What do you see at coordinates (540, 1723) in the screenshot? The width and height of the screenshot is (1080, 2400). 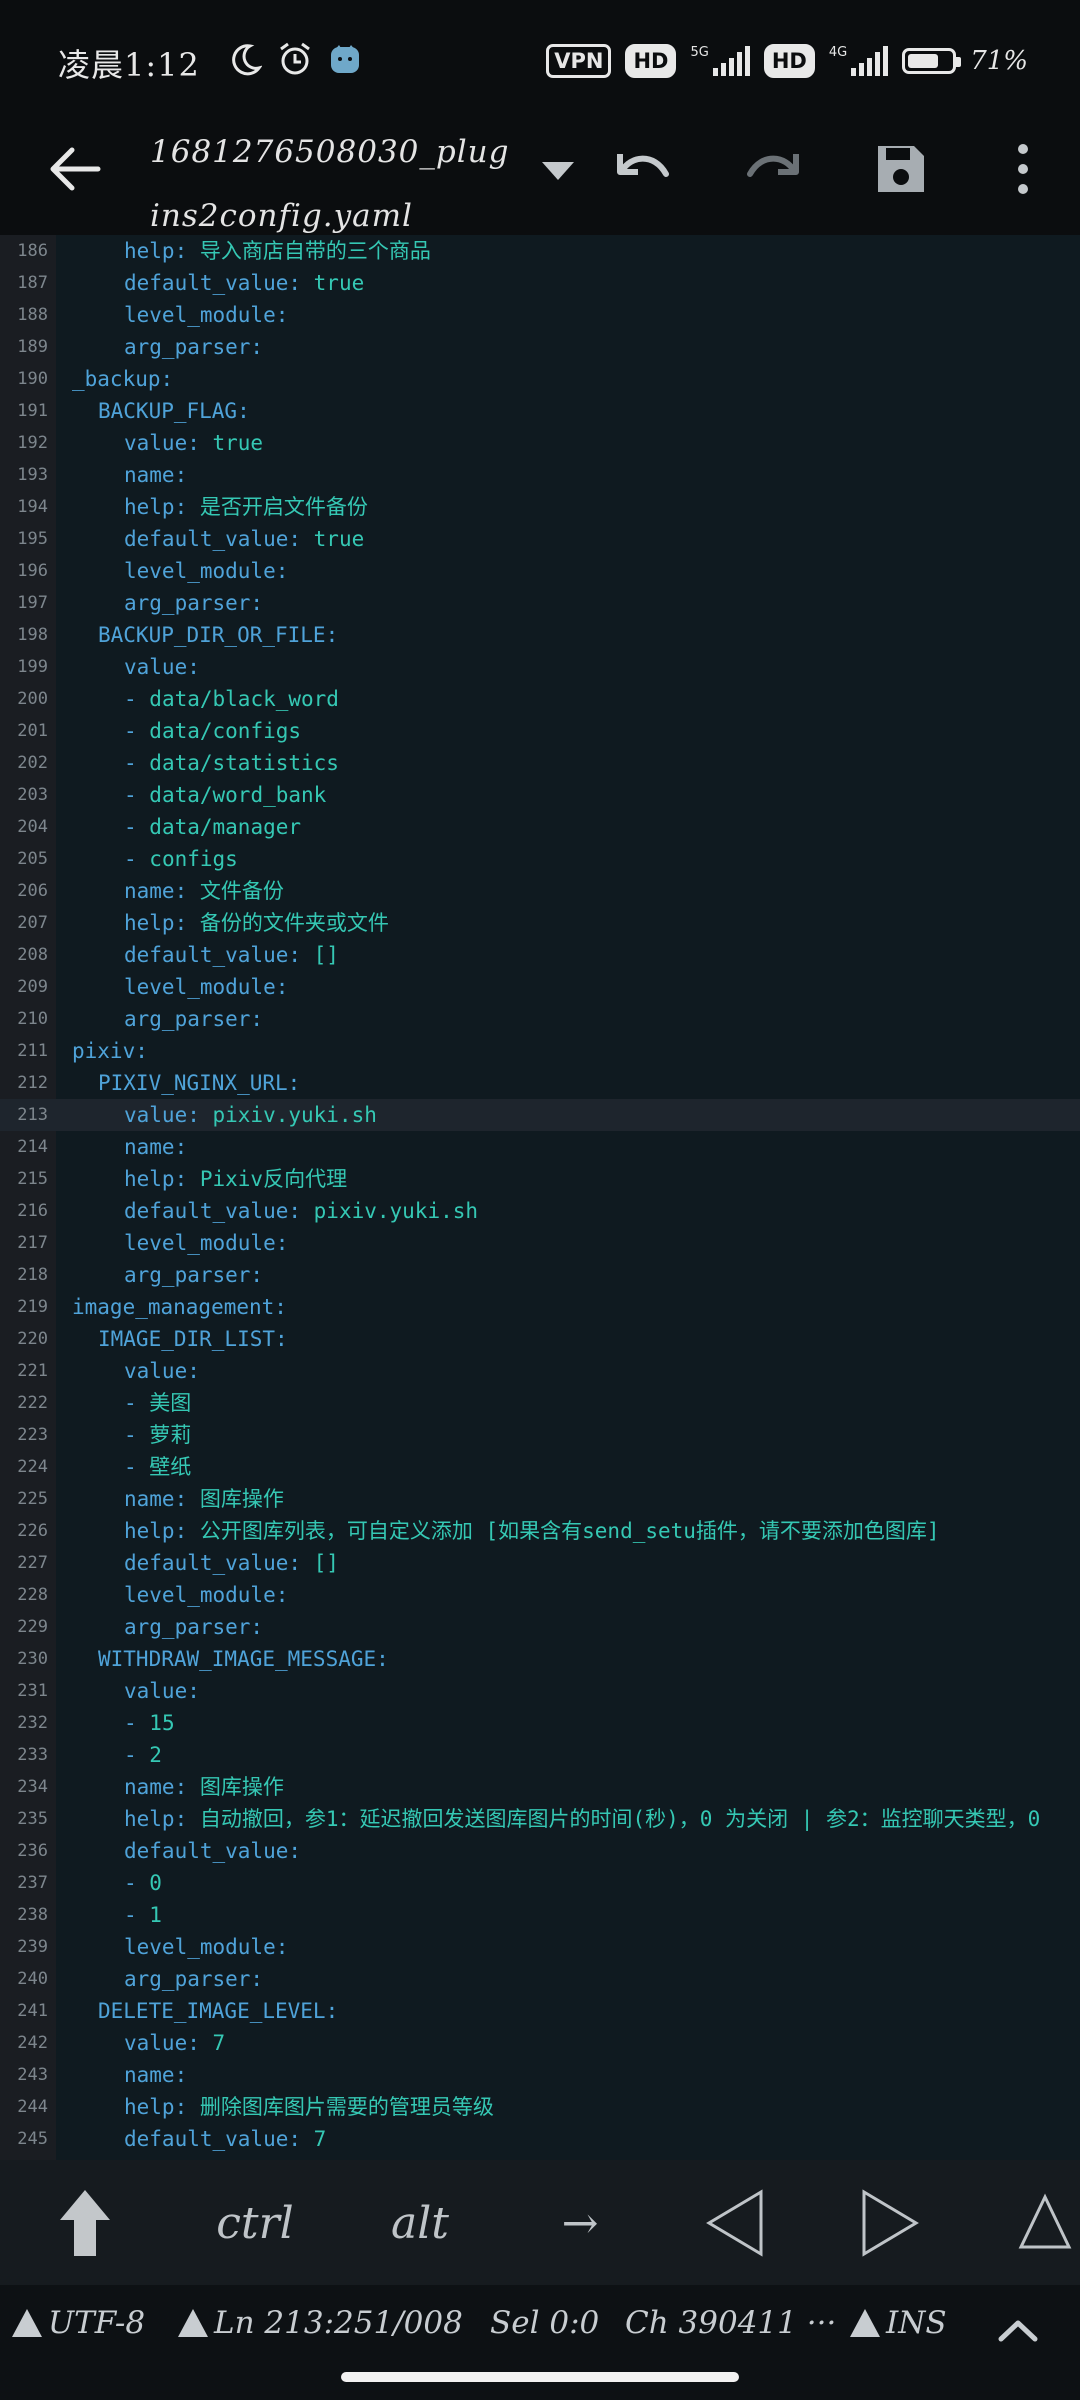 I see `code-line: 232 - 15` at bounding box center [540, 1723].